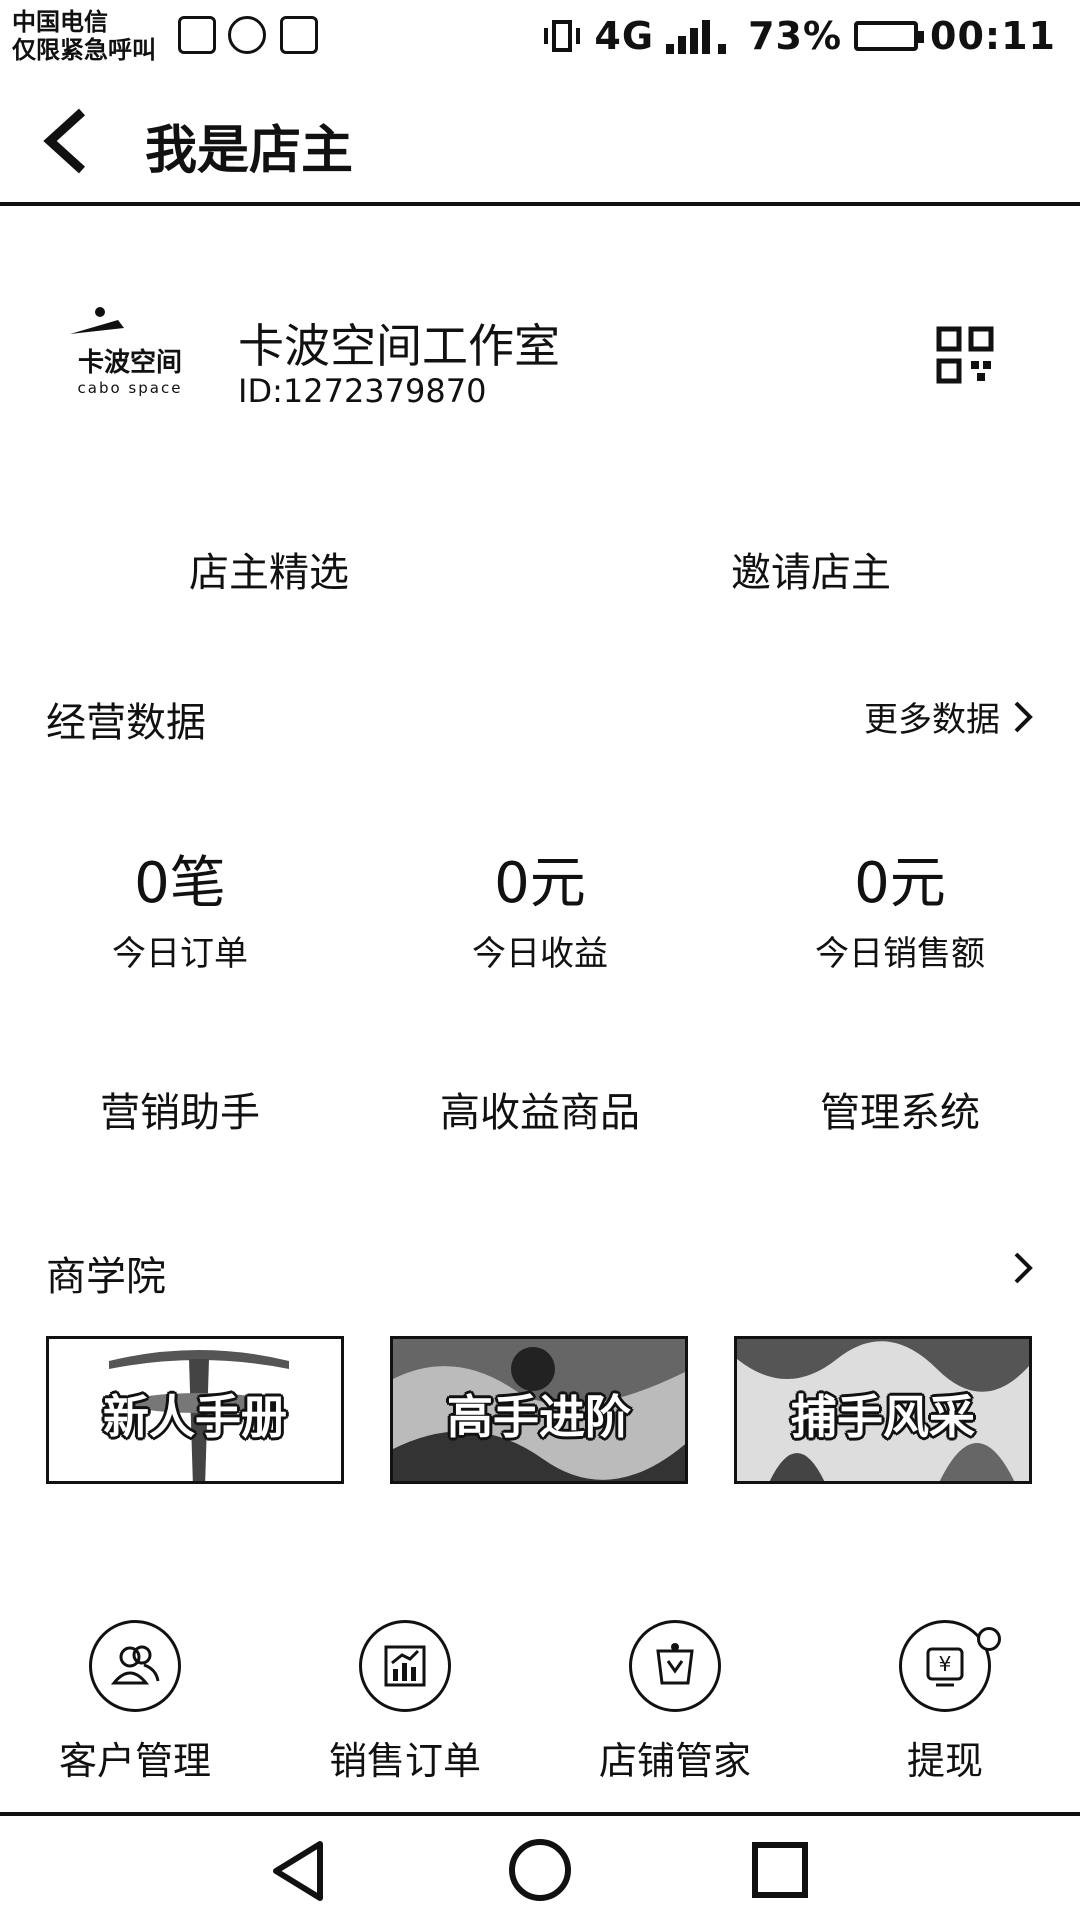 This screenshot has height=1924, width=1080. I want to click on status-indicators: 4G 73% 00:11, so click(799, 36).